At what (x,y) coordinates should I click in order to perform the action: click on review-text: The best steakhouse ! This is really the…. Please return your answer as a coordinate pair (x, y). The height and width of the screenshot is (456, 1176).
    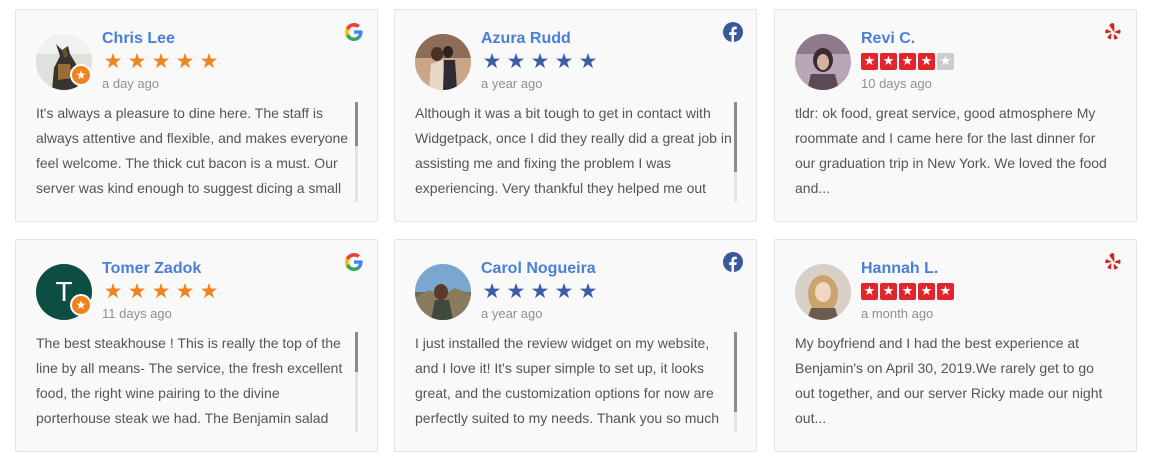
    Looking at the image, I should click on (189, 380).